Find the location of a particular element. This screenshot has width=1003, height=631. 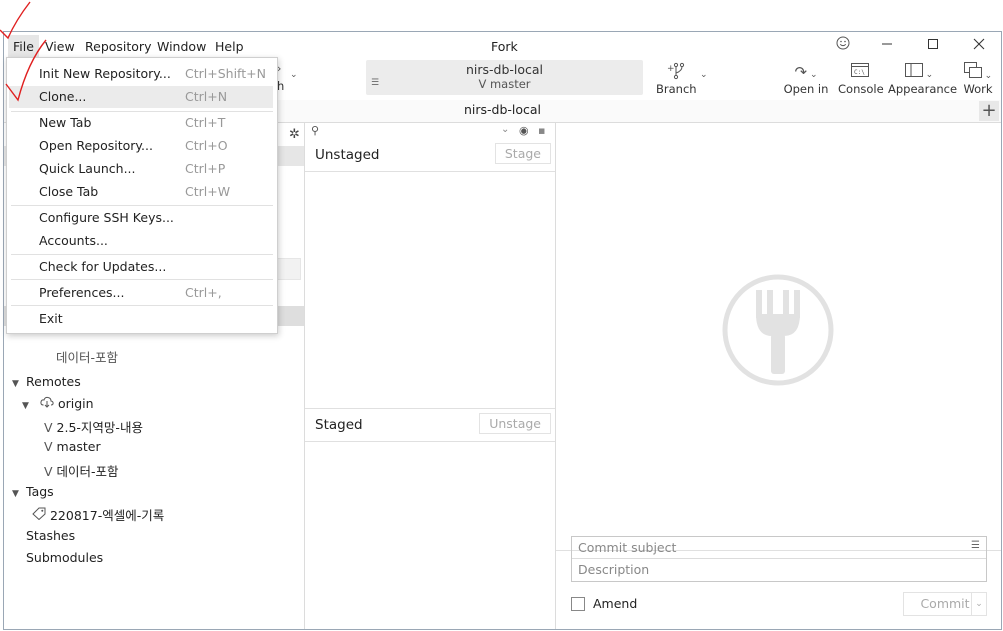

menu-quick-launch: Quick Launch... Ctrl+P is located at coordinates (141, 169).